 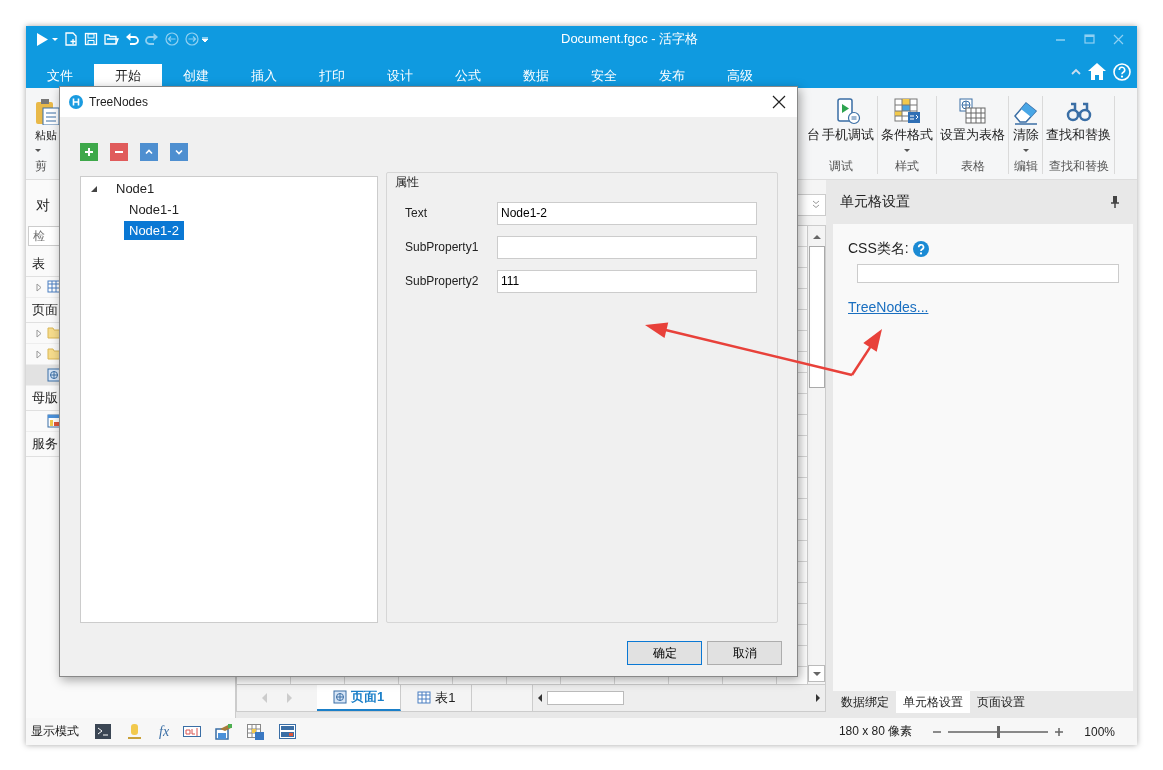 I want to click on tree-node: Node1-1, so click(x=154, y=209).